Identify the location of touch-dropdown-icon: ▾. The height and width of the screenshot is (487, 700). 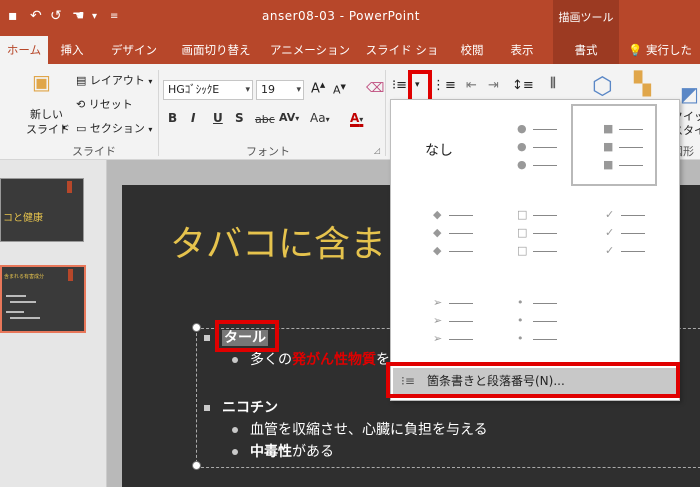
(94, 16).